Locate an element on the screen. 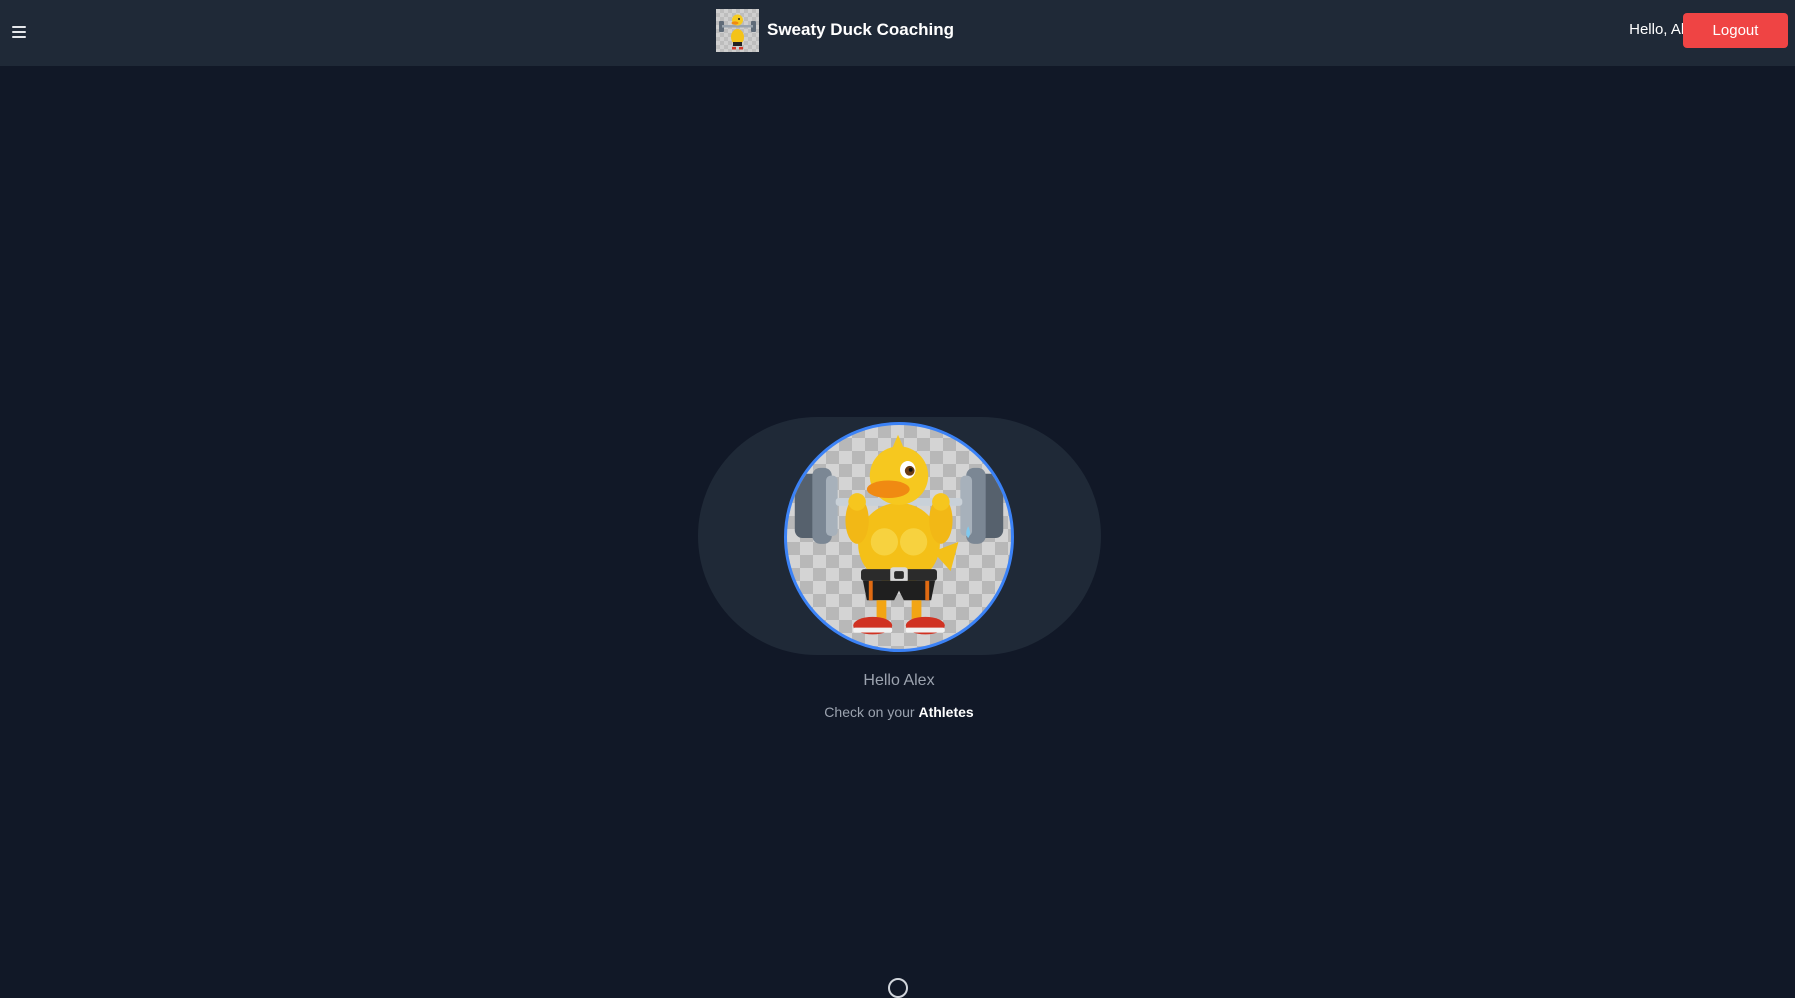 This screenshot has height=998, width=1795. athletes-prompt-text: Check on your is located at coordinates (869, 712).